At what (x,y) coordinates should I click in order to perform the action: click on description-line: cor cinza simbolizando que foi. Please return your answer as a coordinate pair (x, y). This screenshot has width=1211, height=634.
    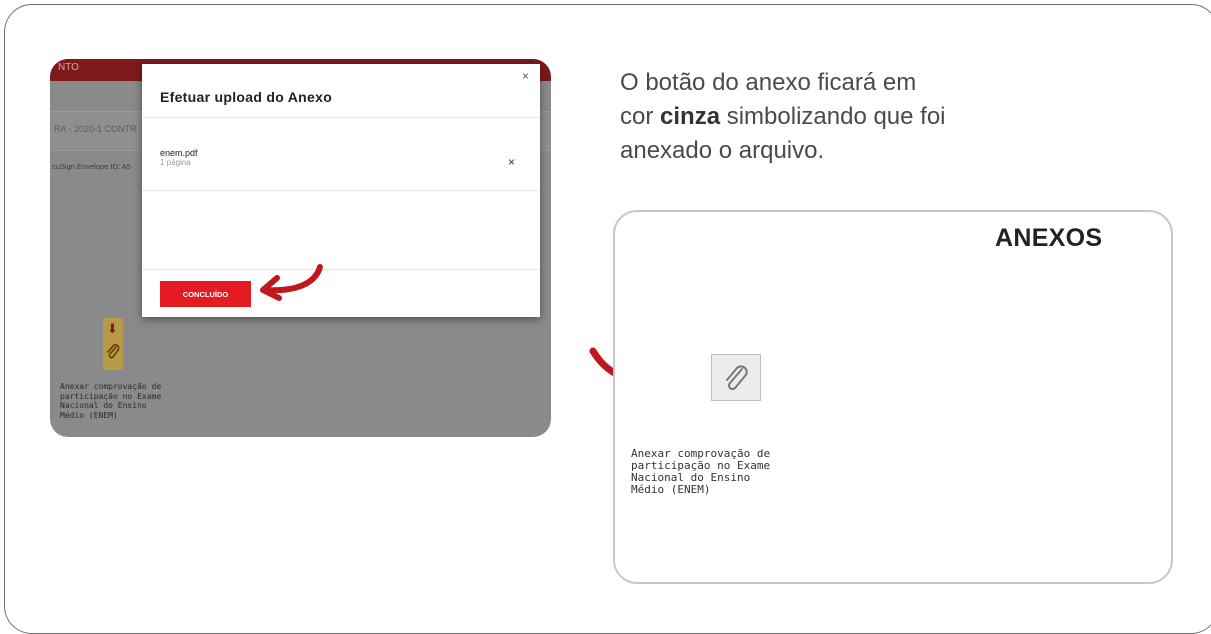
    Looking at the image, I should click on (850, 117).